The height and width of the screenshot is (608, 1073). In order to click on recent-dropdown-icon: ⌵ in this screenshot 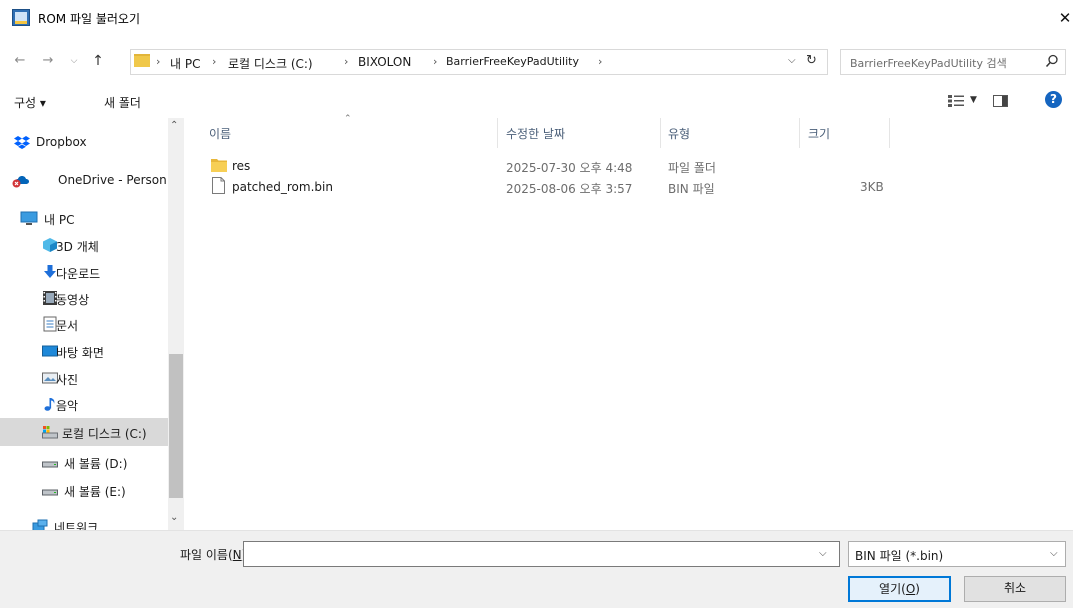, I will do `click(74, 61)`.